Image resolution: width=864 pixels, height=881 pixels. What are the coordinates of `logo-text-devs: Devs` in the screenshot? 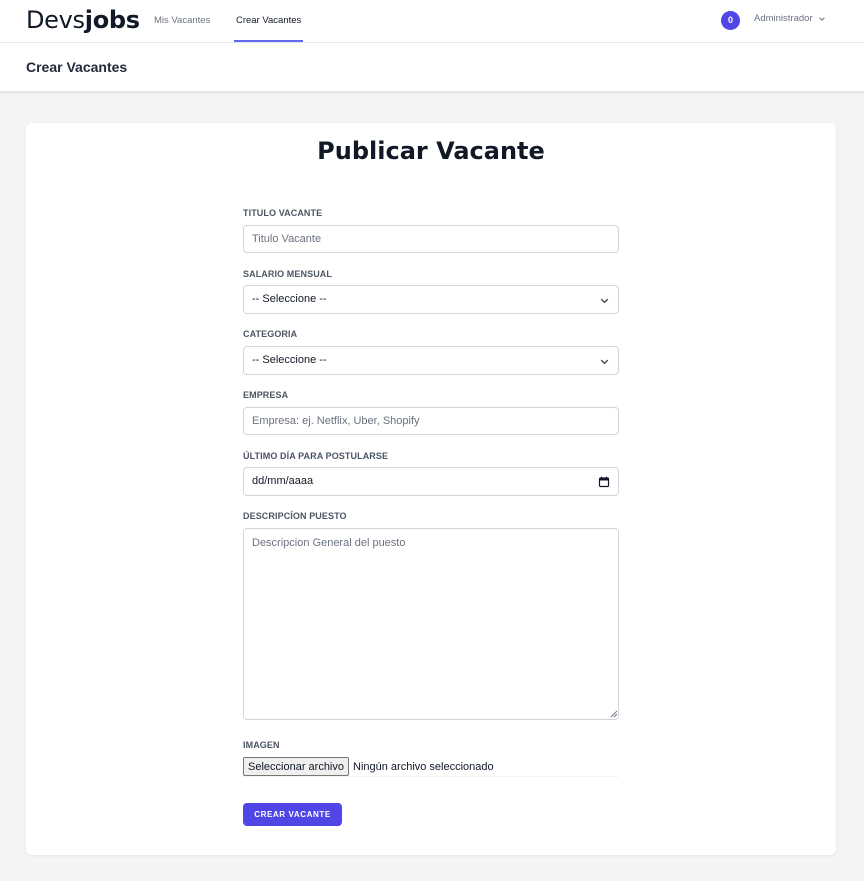 It's located at (55, 20).